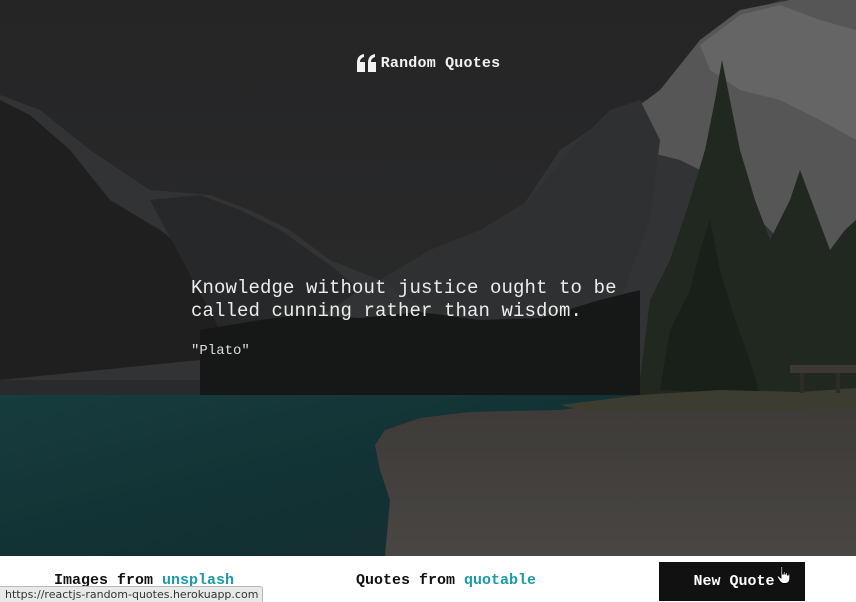 Image resolution: width=856 pixels, height=602 pixels. What do you see at coordinates (410, 580) in the screenshot?
I see `quotes-credit-label: Quotes from` at bounding box center [410, 580].